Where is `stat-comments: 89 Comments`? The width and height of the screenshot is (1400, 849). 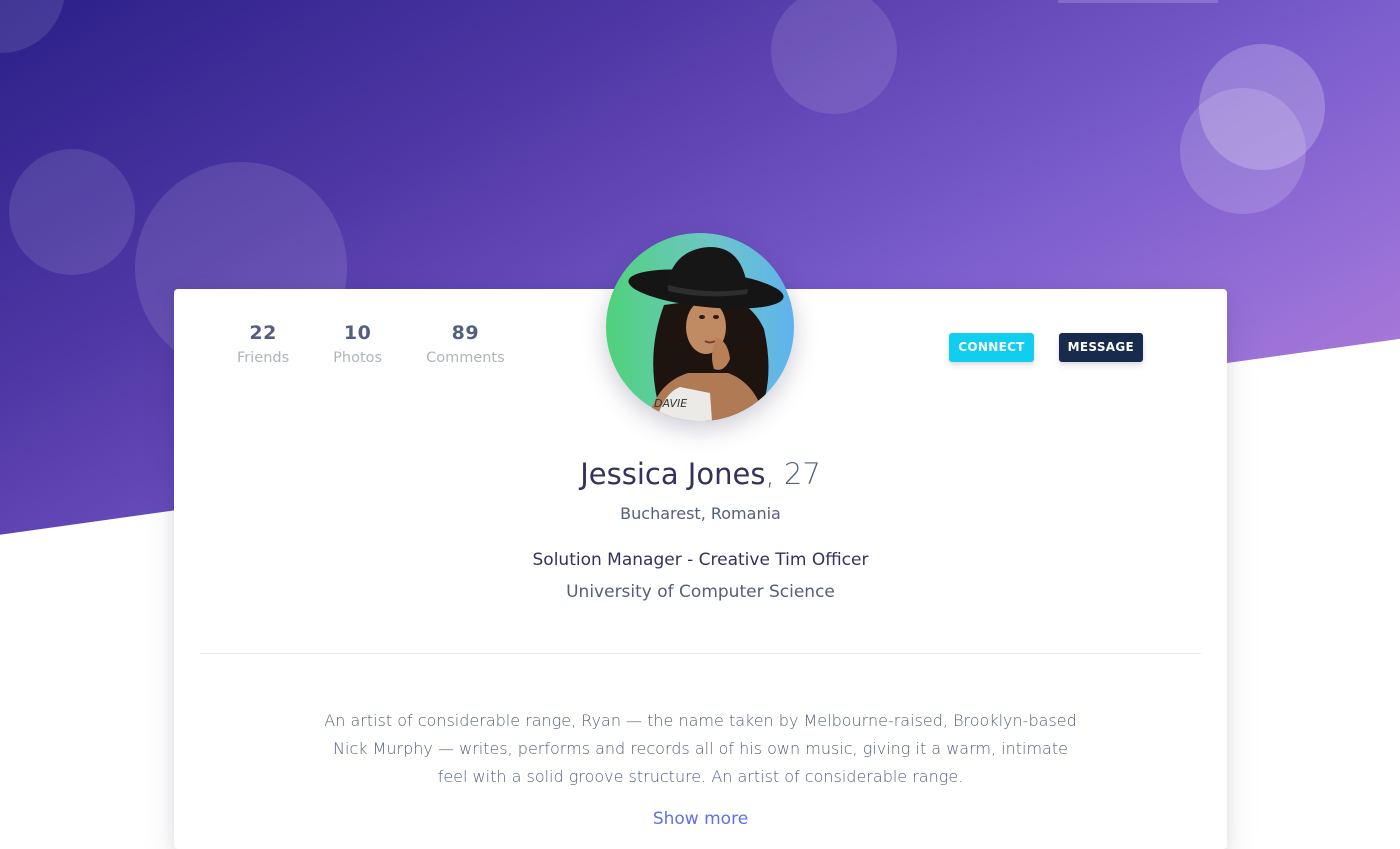
stat-comments: 89 Comments is located at coordinates (465, 344).